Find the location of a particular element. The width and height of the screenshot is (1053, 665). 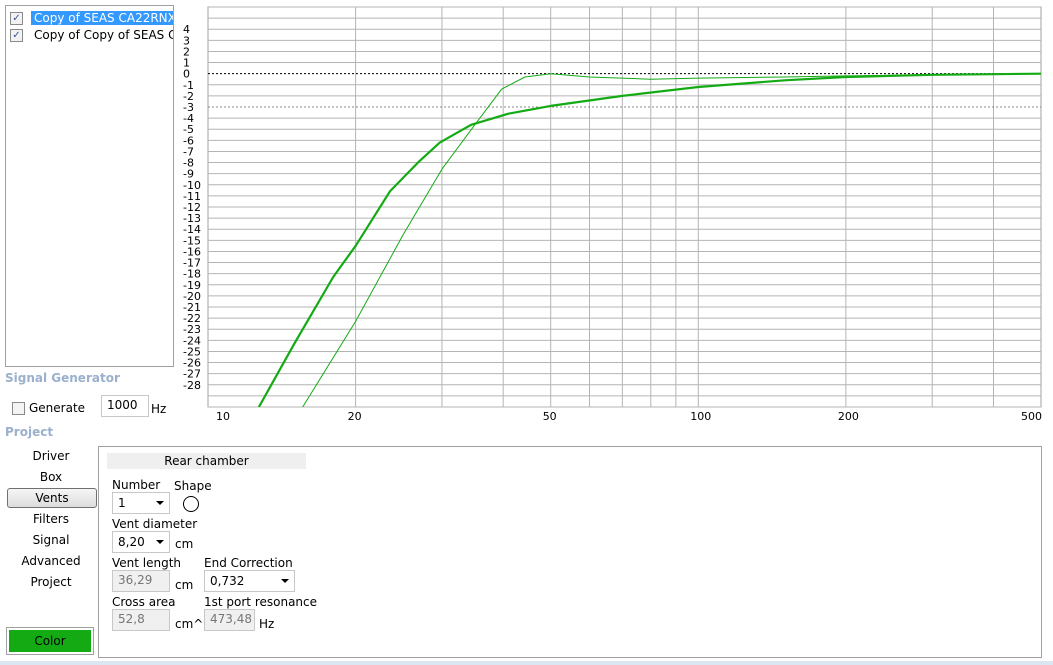

section-header: Rear chamber is located at coordinates (206, 461).